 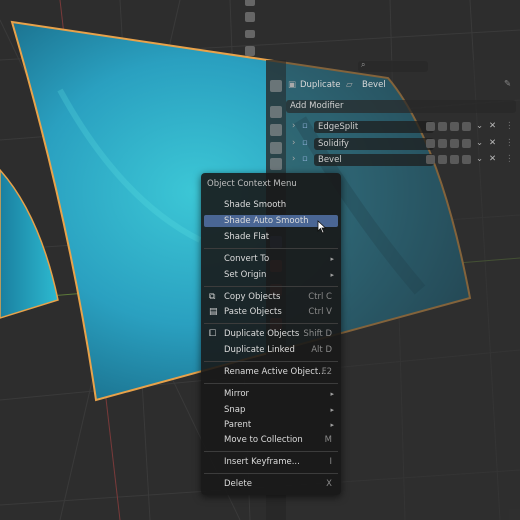 What do you see at coordinates (276, 148) in the screenshot?
I see `view-layer-tab-icon` at bounding box center [276, 148].